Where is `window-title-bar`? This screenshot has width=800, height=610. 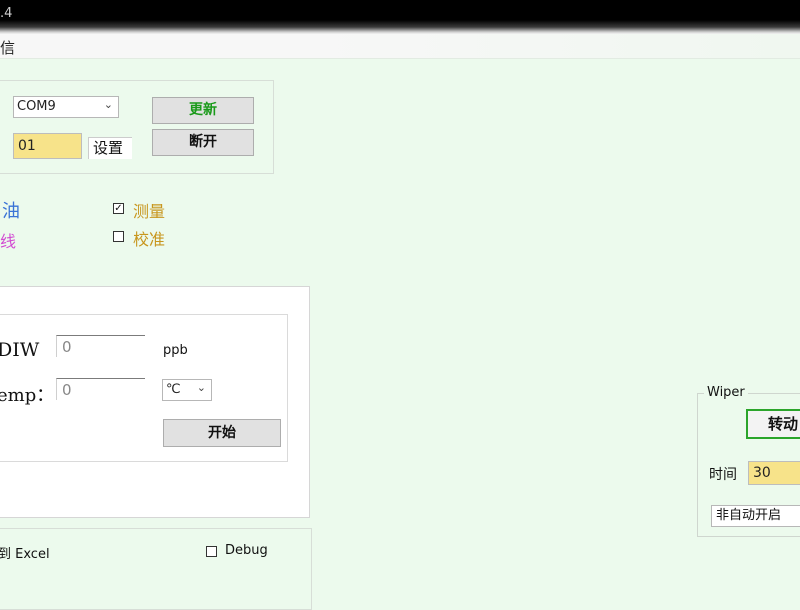 window-title-bar is located at coordinates (400, 17).